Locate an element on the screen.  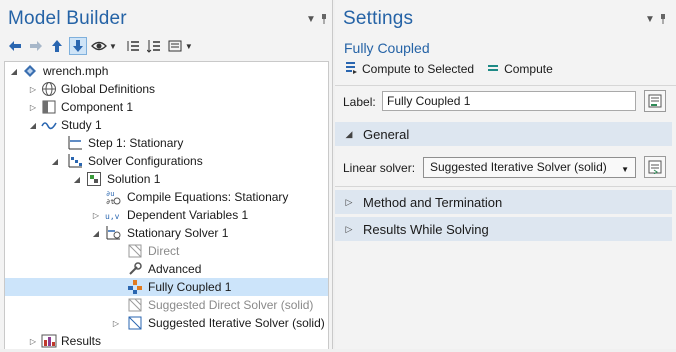
settings-command-row: Compute to Selected Compute is located at coordinates (454, 69).